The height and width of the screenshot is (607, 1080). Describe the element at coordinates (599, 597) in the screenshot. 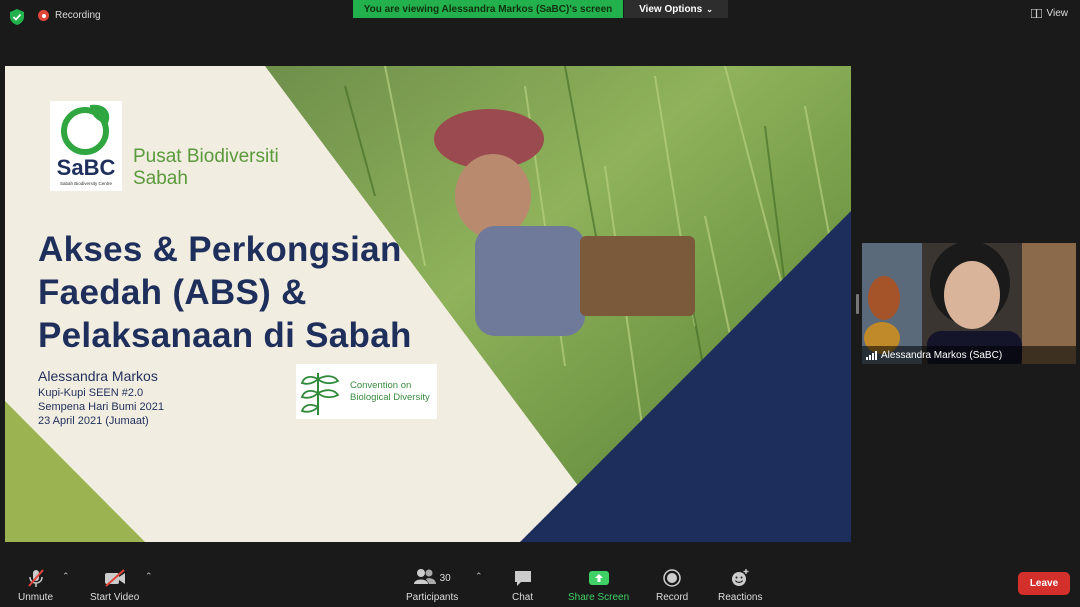

I see `share-screen-label: Share Screen` at that location.